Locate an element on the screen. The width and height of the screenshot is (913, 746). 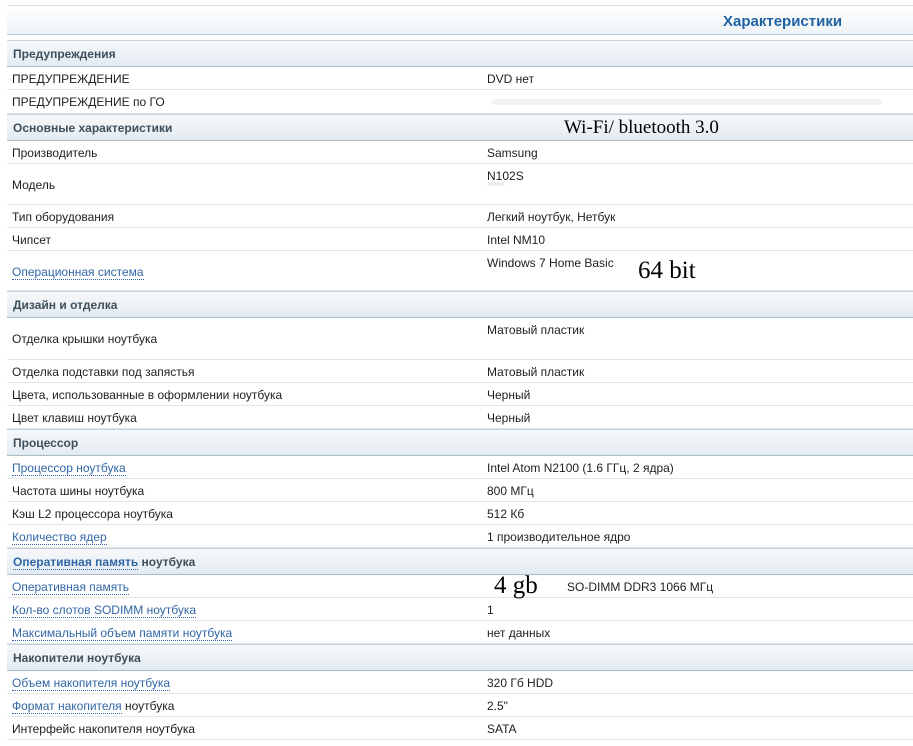
row-value-cell: 1 производительное ядро is located at coordinates (696, 536).